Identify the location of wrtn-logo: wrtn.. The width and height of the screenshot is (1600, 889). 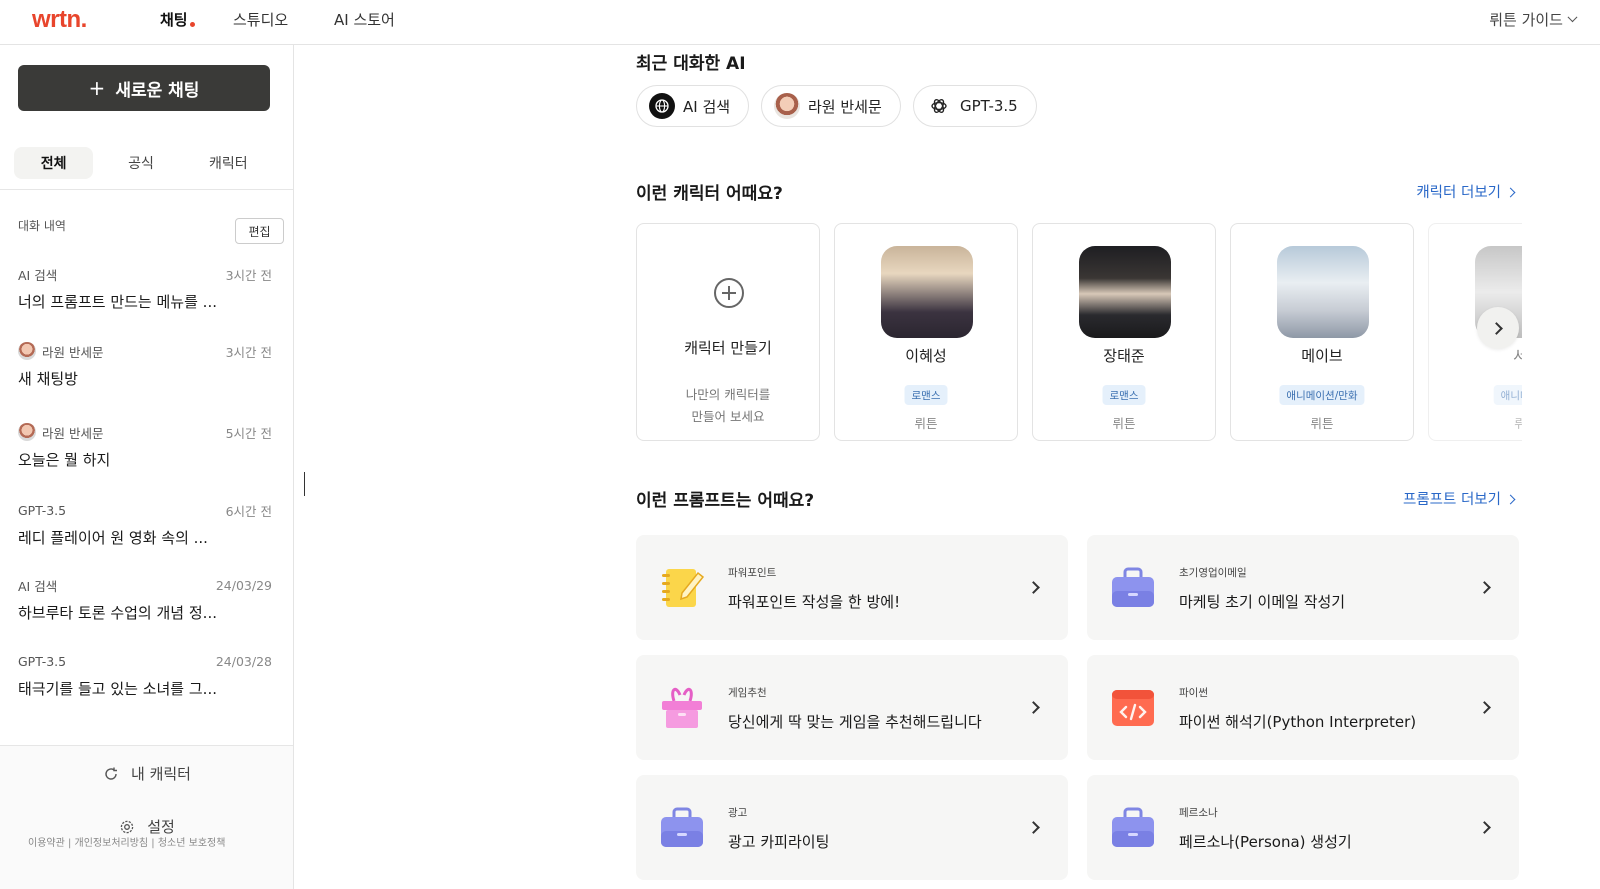
(59, 20).